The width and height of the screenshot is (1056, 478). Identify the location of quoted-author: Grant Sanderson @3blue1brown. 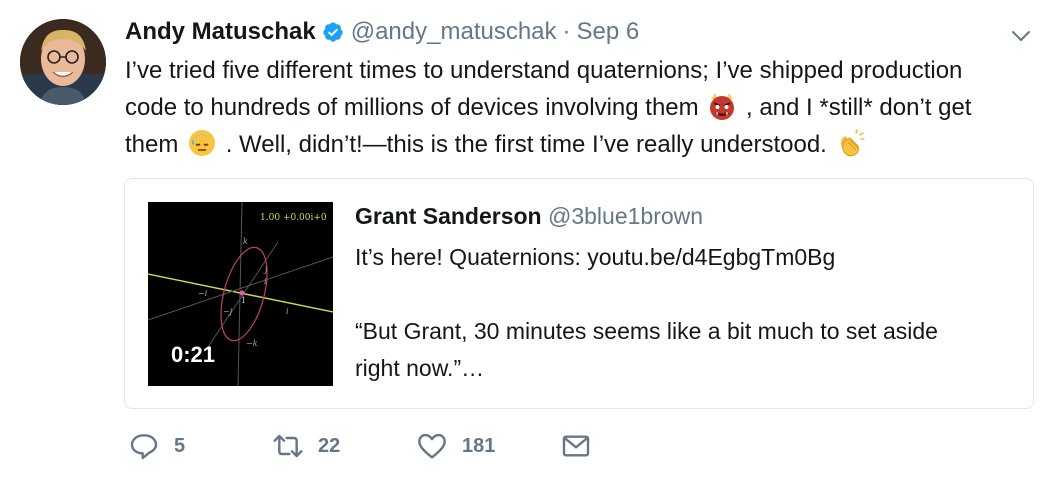
(529, 216).